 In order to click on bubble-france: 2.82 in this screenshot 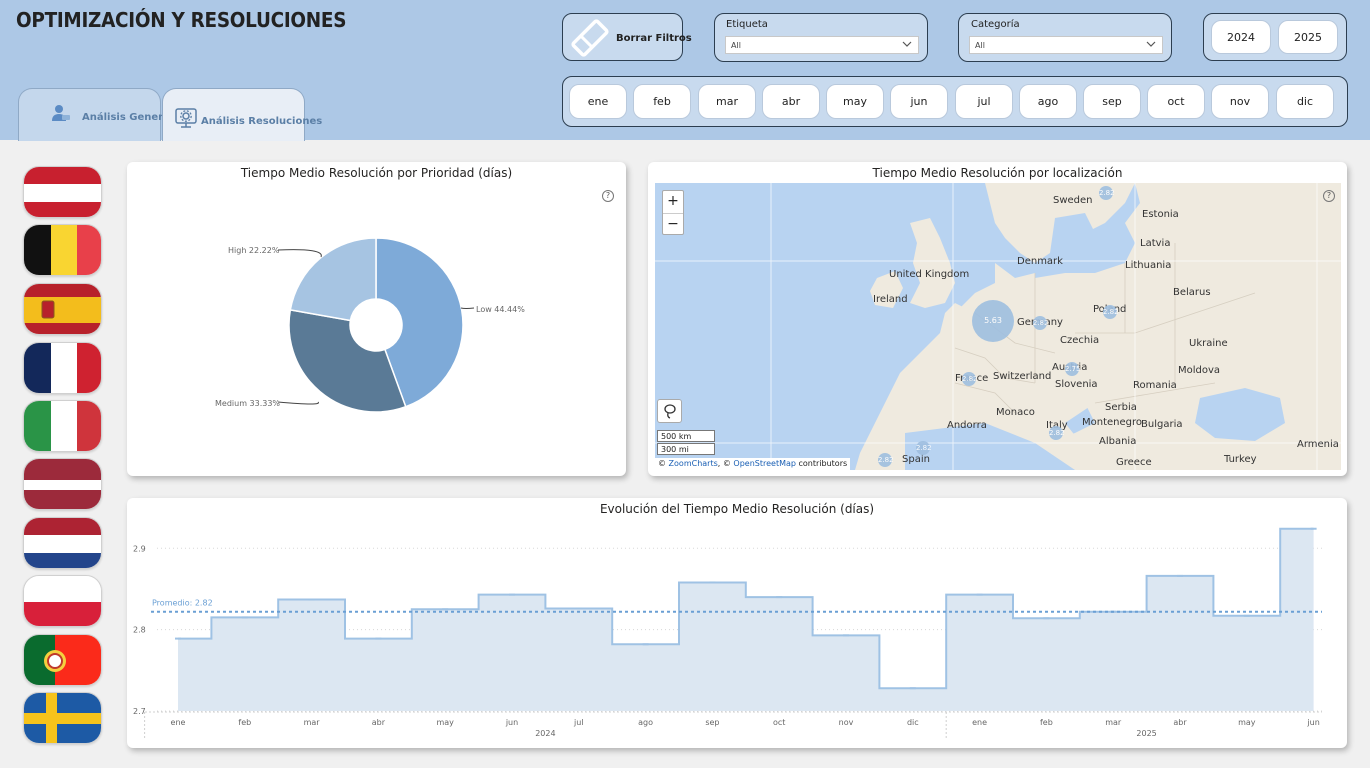, I will do `click(970, 379)`.